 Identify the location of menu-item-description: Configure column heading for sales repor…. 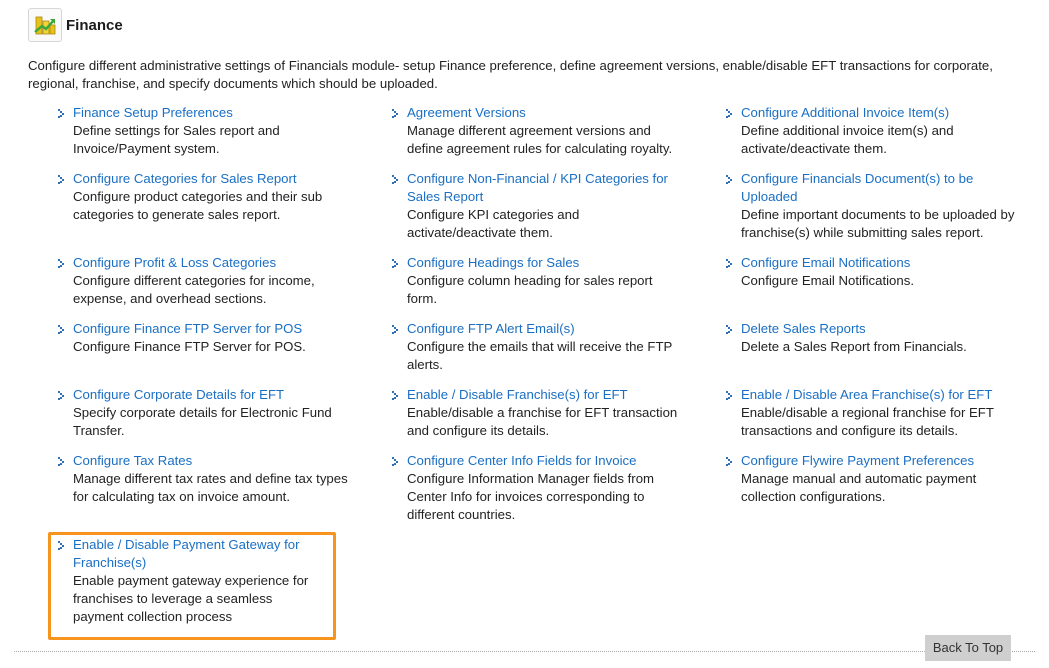
(530, 289).